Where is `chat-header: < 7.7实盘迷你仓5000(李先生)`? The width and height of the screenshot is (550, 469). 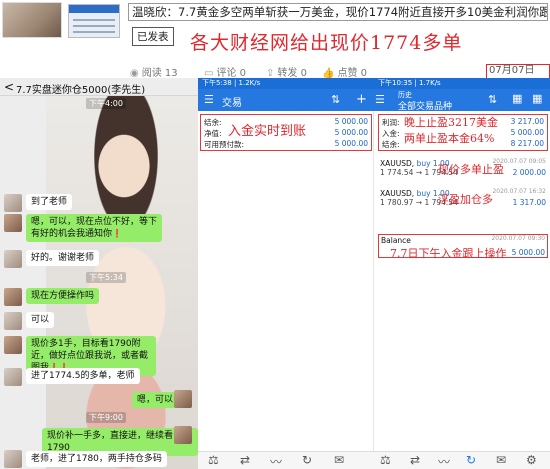 chat-header: < 7.7实盘迷你仓5000(李先生) is located at coordinates (99, 87).